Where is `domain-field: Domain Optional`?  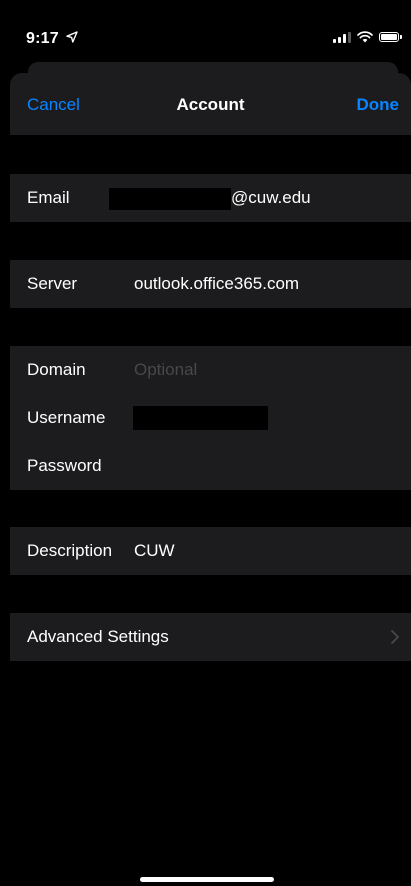 domain-field: Domain Optional is located at coordinates (210, 370).